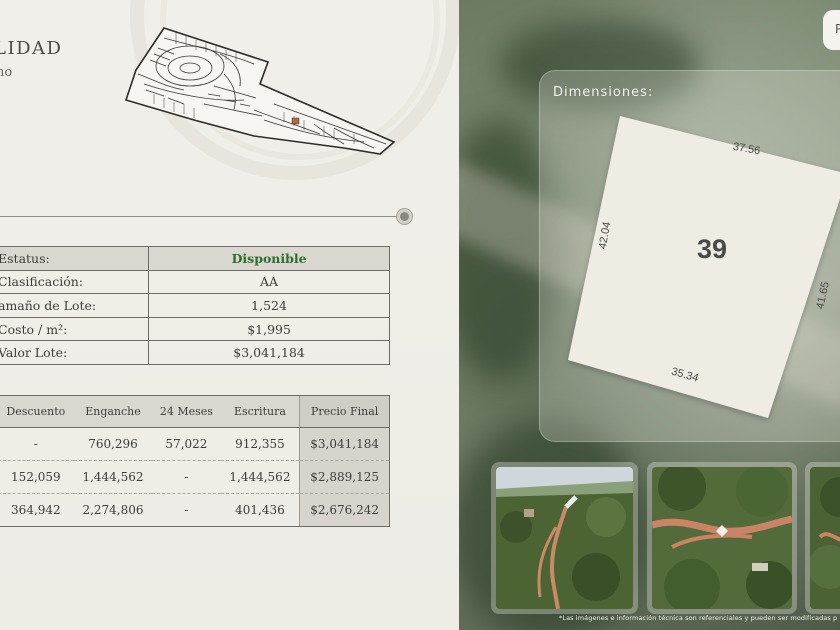 The width and height of the screenshot is (840, 630). I want to click on table-row: 364,942 2,274,806 - 401,436 $2,676,242, so click(195, 510).